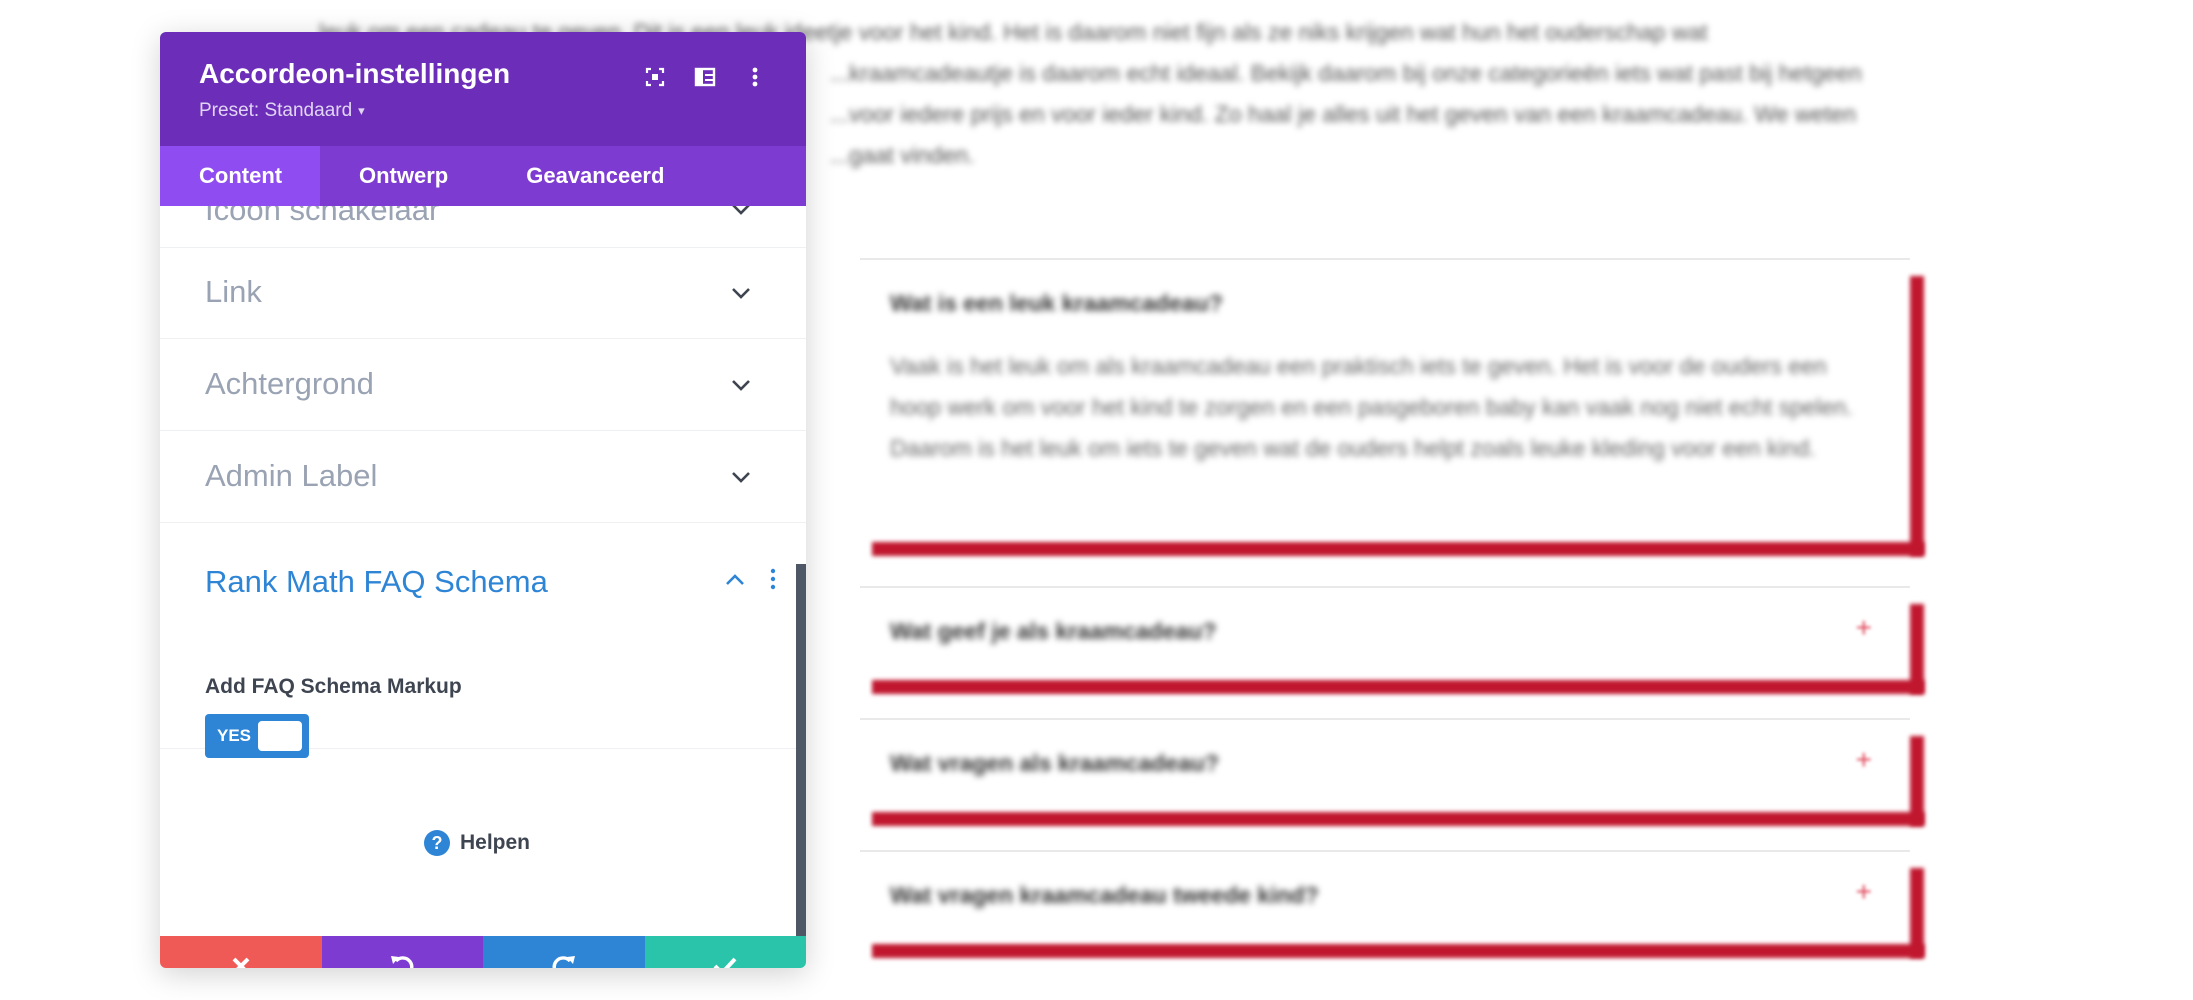  I want to click on fullscreen-icon, so click(655, 77).